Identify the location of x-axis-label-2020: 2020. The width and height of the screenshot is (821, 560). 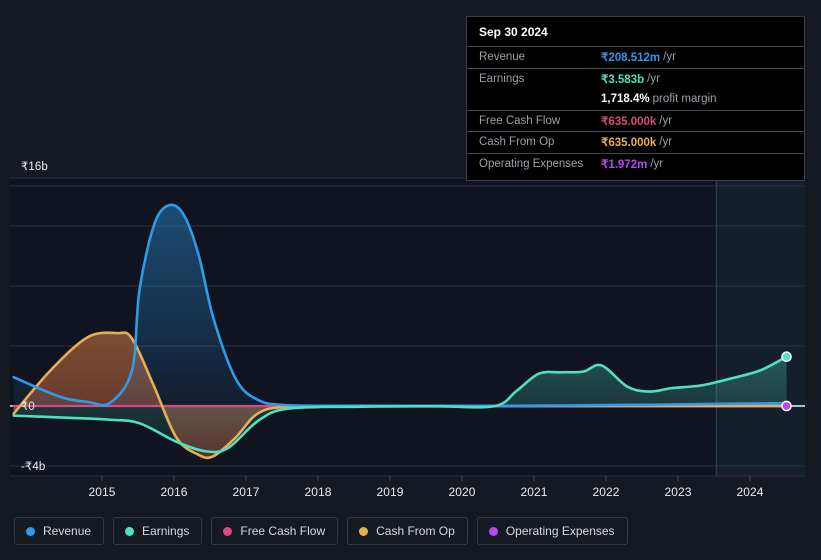
(462, 492).